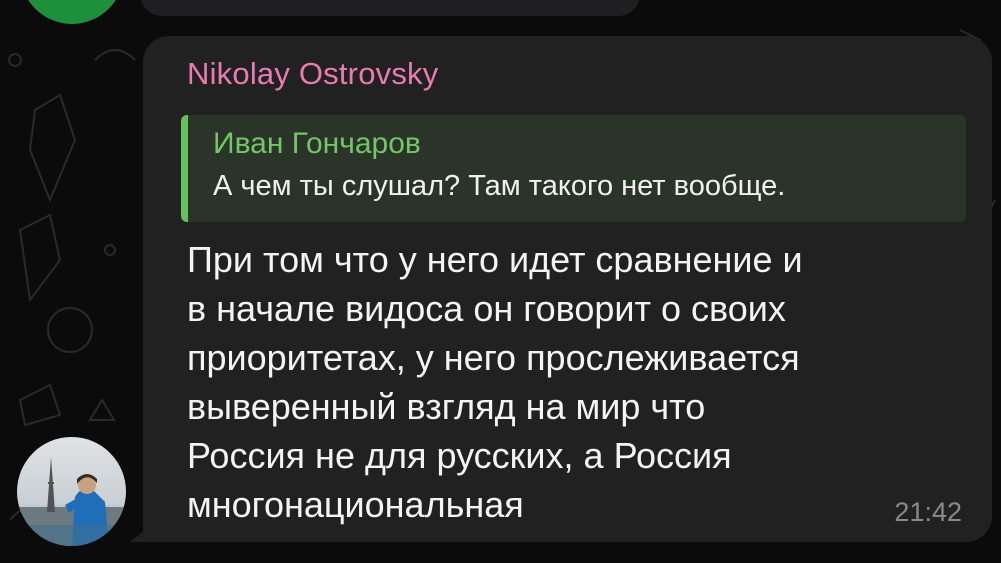  What do you see at coordinates (312, 74) in the screenshot?
I see `sender-name: Nikolay Ostrovsky` at bounding box center [312, 74].